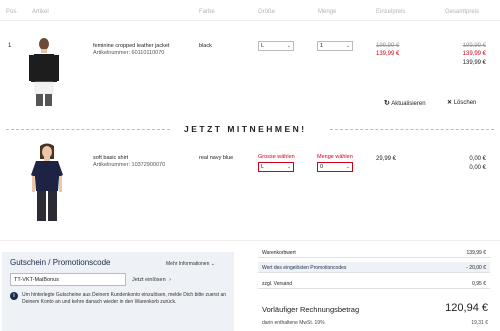 The image size is (500, 331). I want to click on divider-line-right, so click(412, 129).